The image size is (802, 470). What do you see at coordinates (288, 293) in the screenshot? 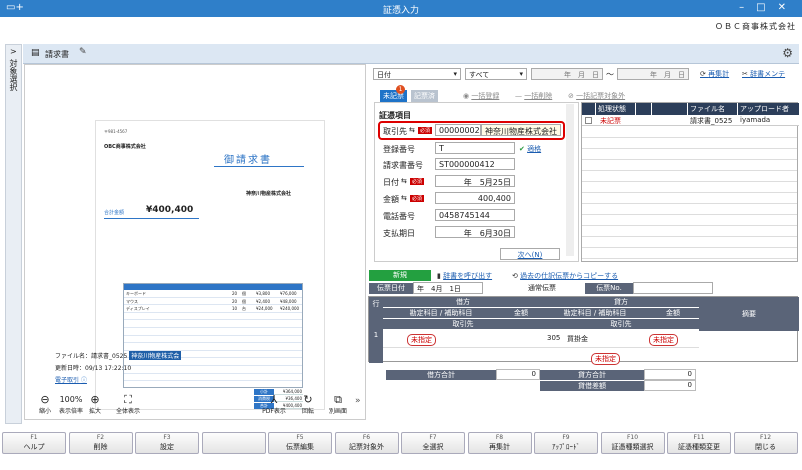
I see `invoice-item-total: ¥76,000` at bounding box center [288, 293].